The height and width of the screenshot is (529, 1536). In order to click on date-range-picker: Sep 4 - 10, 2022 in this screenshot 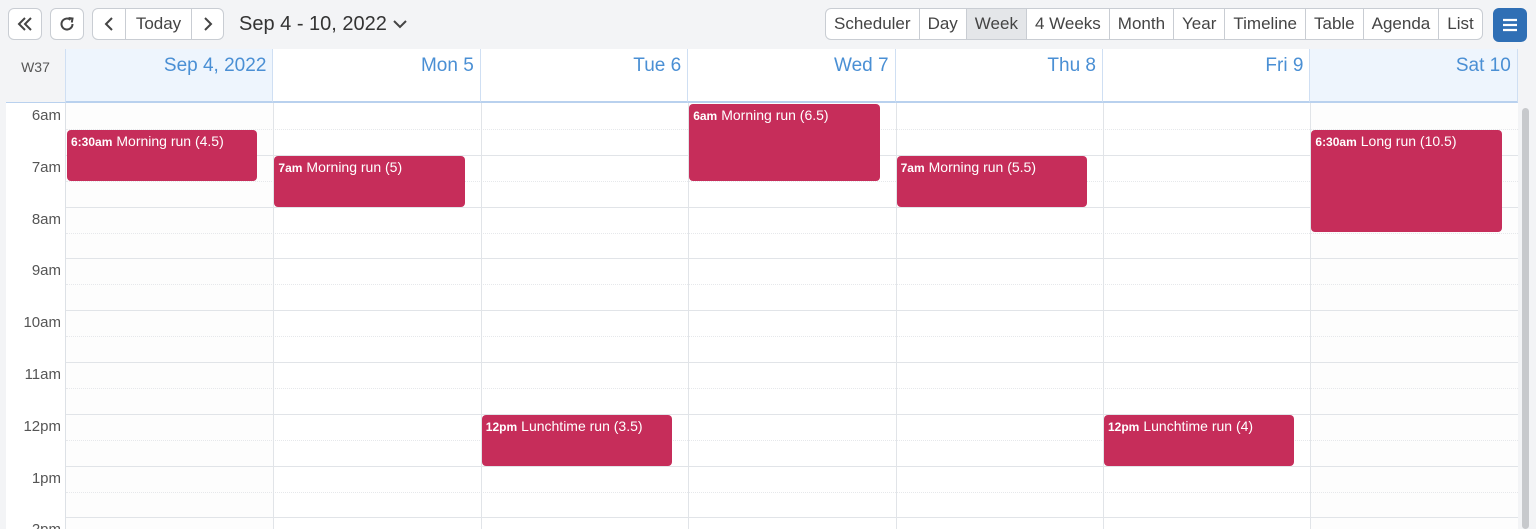, I will do `click(323, 24)`.